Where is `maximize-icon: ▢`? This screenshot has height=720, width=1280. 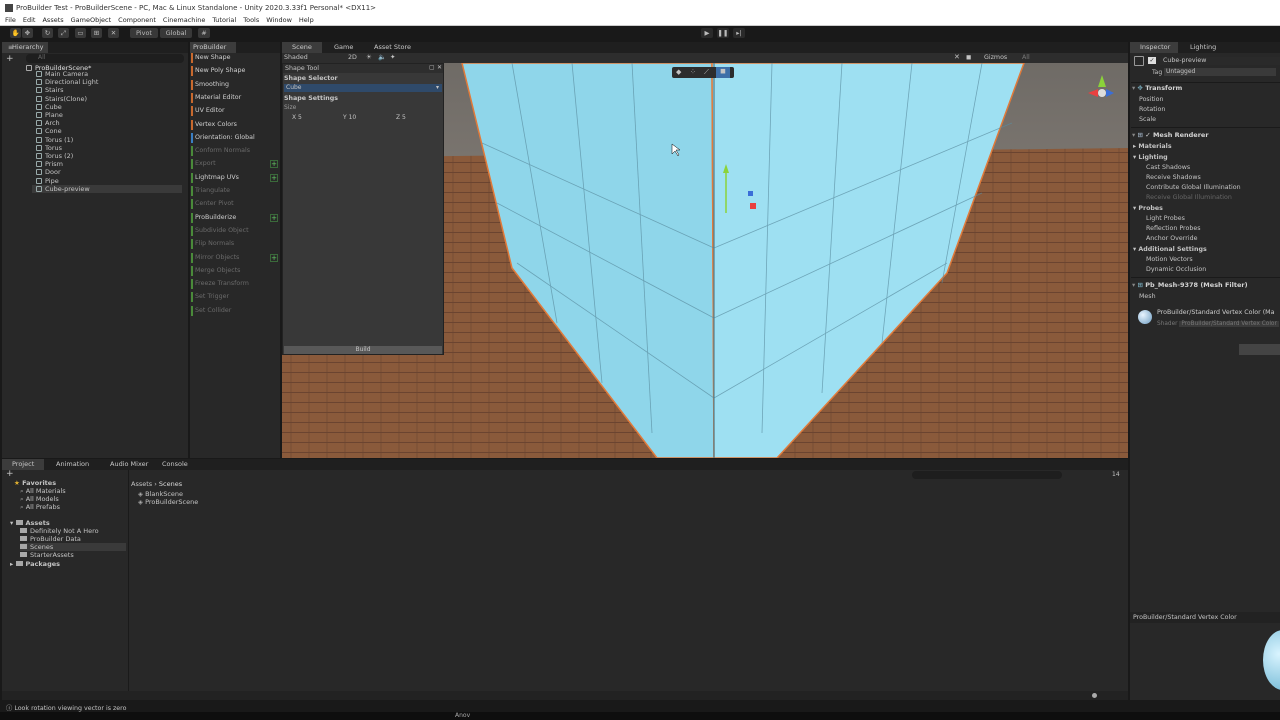
maximize-icon: ▢ is located at coordinates (432, 67).